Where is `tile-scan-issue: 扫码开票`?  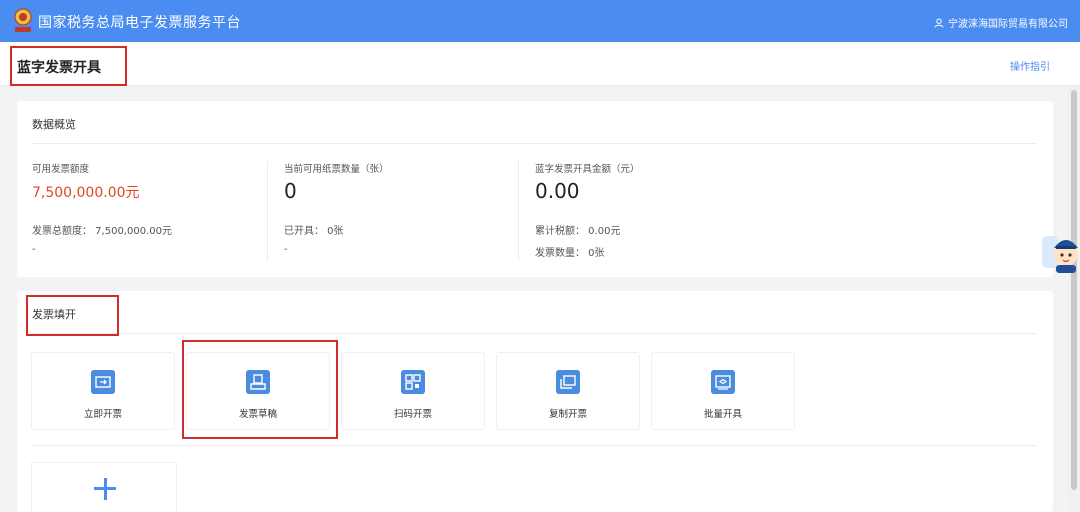
tile-scan-issue: 扫码开票 is located at coordinates (413, 391).